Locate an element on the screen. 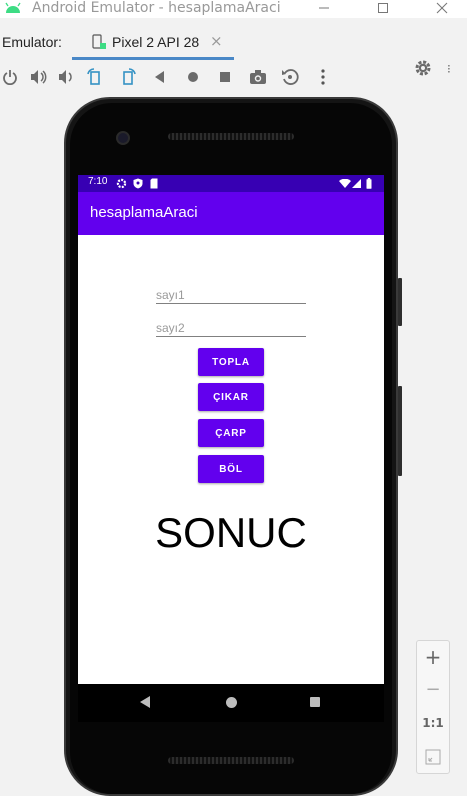 The image size is (467, 796). bottom-speaker is located at coordinates (231, 760).